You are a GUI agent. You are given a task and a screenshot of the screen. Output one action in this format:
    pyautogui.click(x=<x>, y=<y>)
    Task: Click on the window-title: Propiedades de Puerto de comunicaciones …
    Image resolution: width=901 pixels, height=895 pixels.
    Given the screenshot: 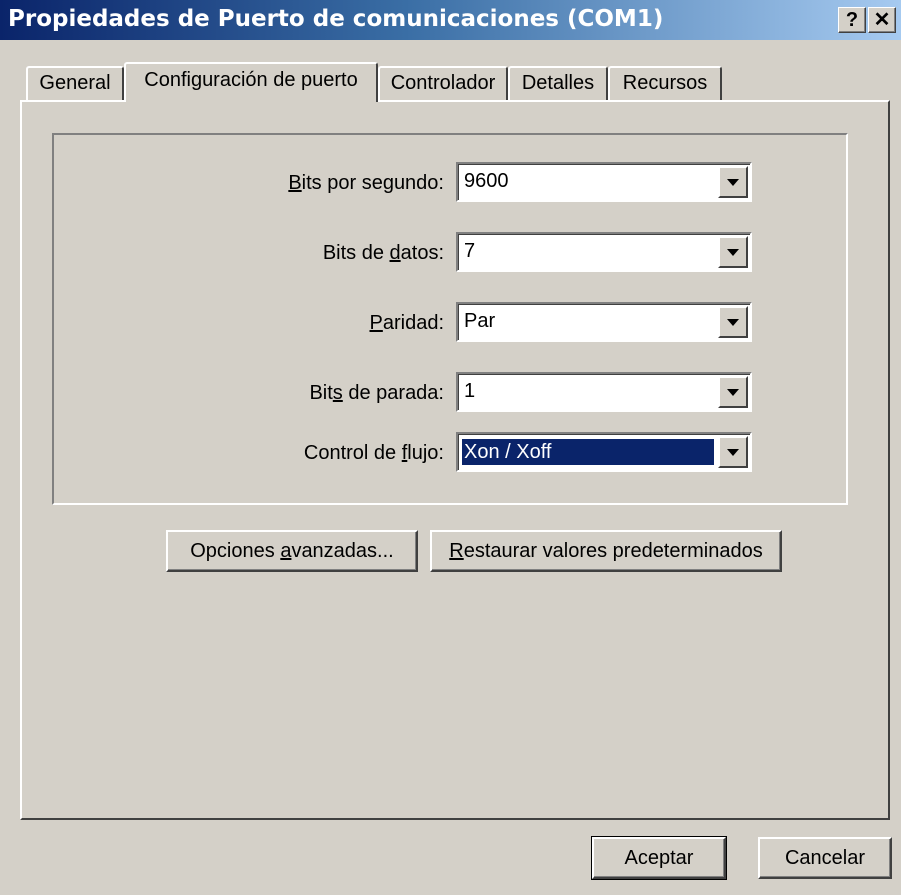 What is the action you would take?
    pyautogui.click(x=336, y=19)
    